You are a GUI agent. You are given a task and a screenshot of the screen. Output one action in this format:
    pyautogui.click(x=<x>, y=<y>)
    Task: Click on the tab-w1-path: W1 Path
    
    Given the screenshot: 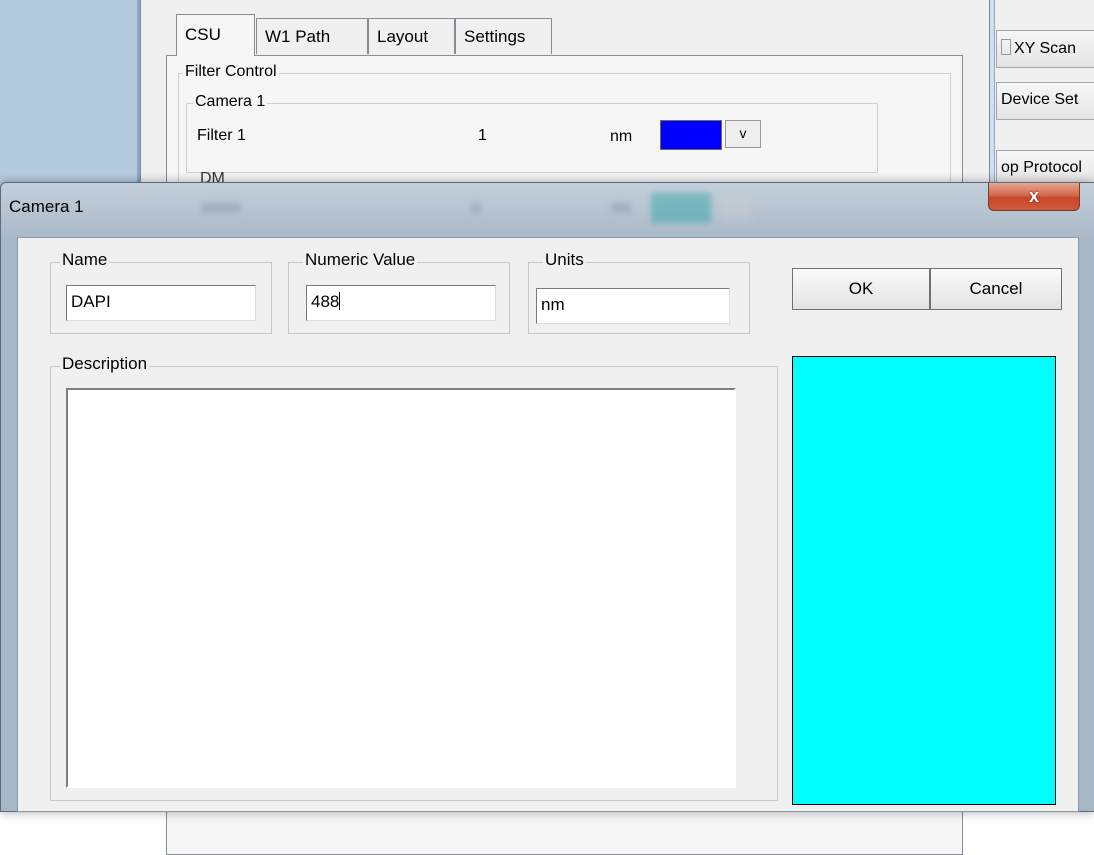 What is the action you would take?
    pyautogui.click(x=312, y=36)
    